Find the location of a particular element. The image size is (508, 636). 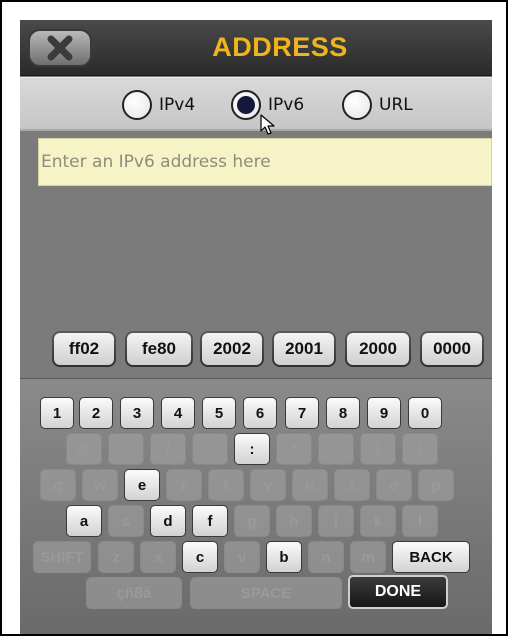

key-9: 9 is located at coordinates (384, 413).